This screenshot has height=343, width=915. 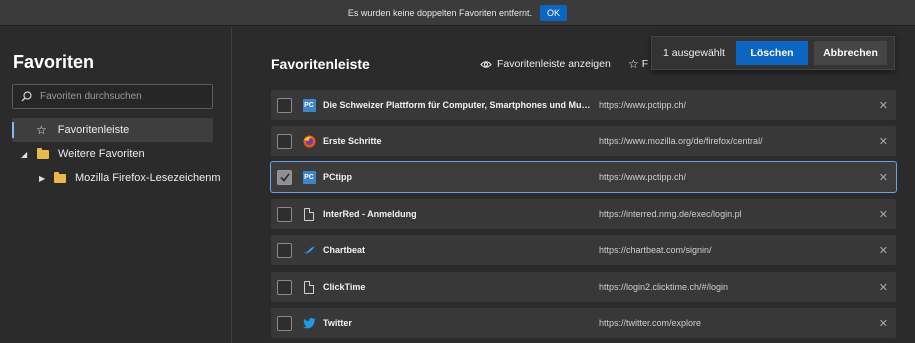 What do you see at coordinates (352, 141) in the screenshot?
I see `favorite-name: Erste Schritte` at bounding box center [352, 141].